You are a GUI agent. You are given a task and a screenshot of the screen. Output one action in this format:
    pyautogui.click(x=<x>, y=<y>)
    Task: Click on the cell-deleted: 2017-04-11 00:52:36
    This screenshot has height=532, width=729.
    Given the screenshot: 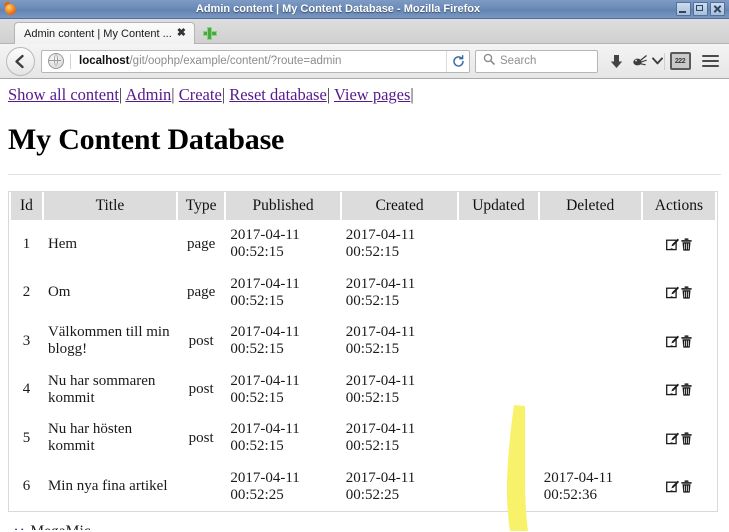 What is the action you would take?
    pyautogui.click(x=578, y=486)
    